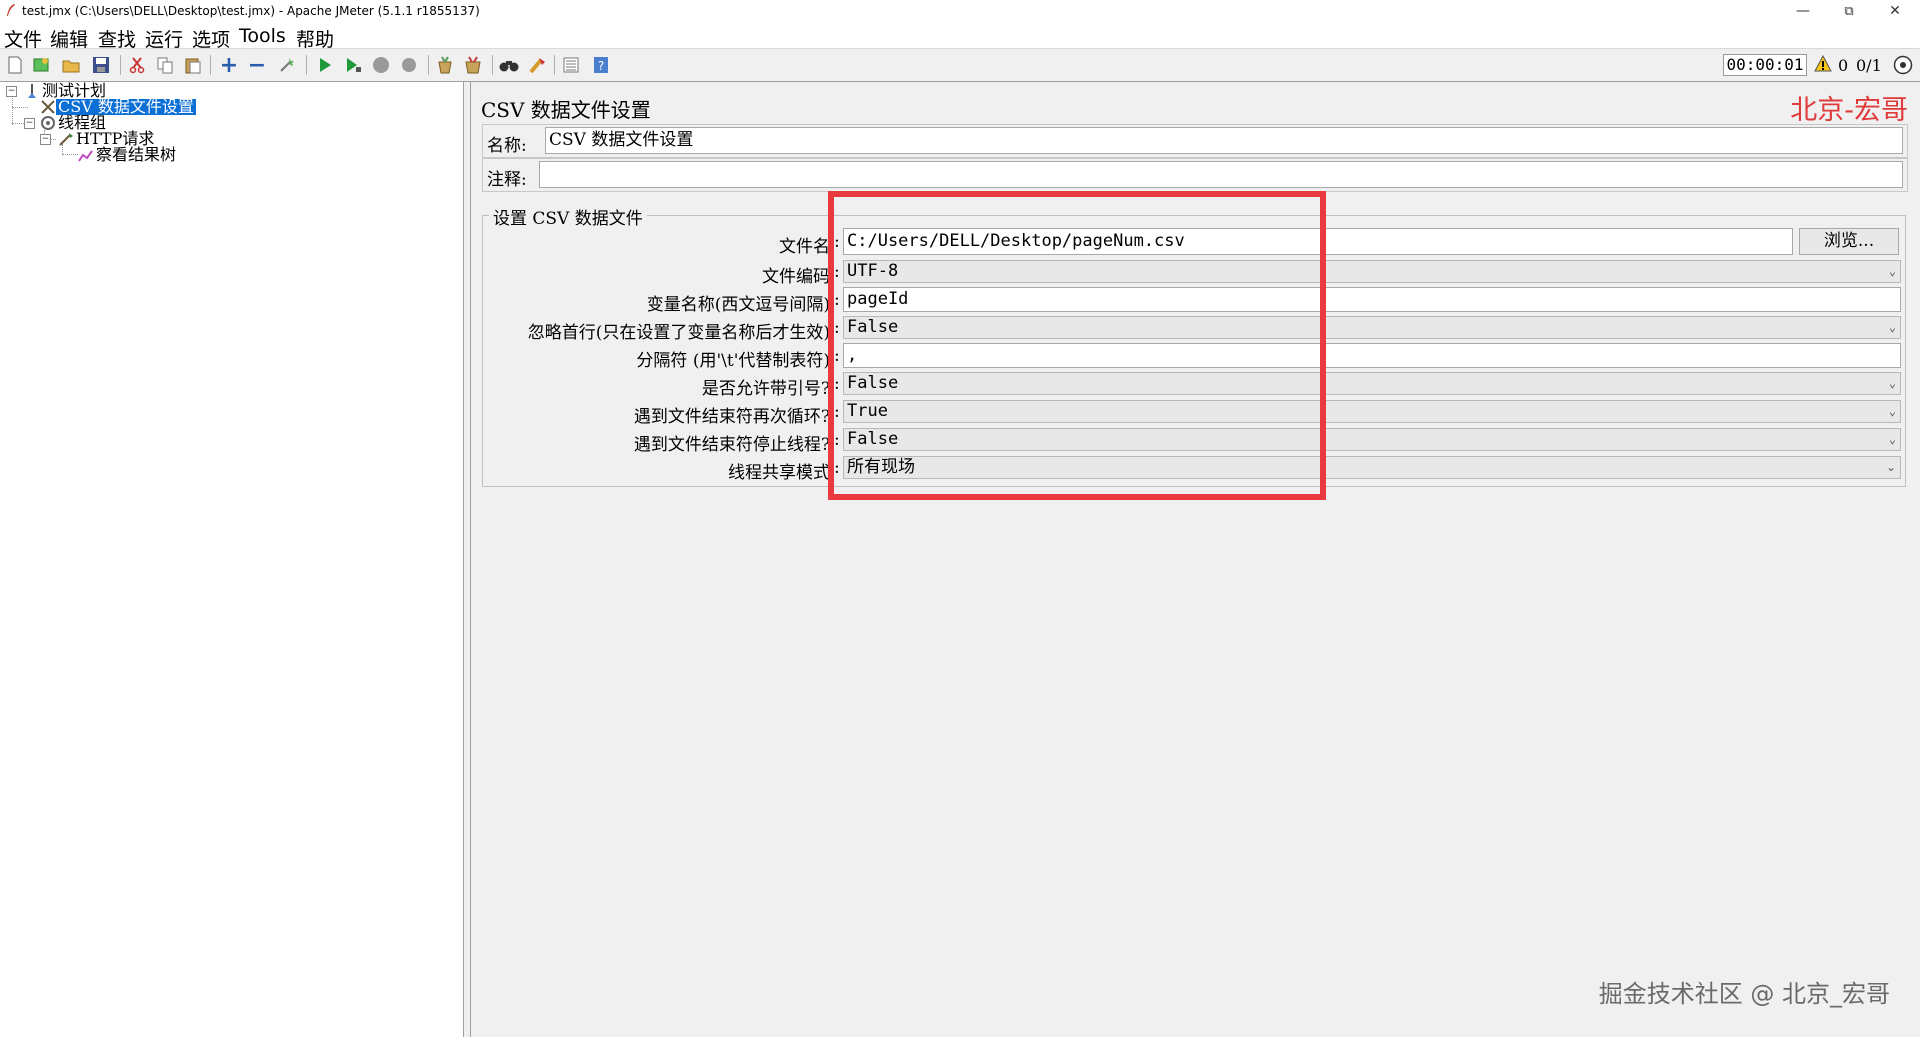 This screenshot has width=1920, height=1037. I want to click on help-icon: ?, so click(601, 65).